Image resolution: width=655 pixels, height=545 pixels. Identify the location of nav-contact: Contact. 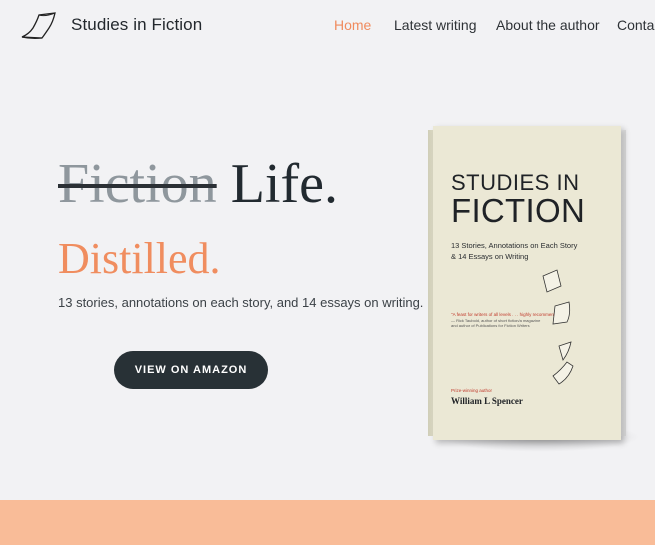
(636, 25).